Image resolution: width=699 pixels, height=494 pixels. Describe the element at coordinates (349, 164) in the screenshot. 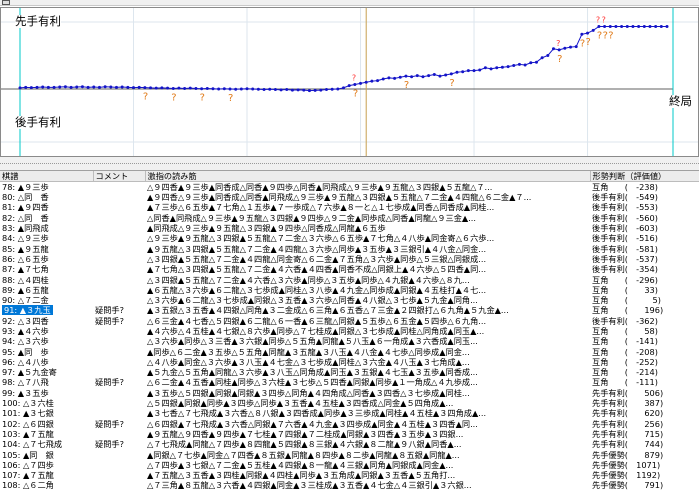

I see `pane-splitter` at that location.